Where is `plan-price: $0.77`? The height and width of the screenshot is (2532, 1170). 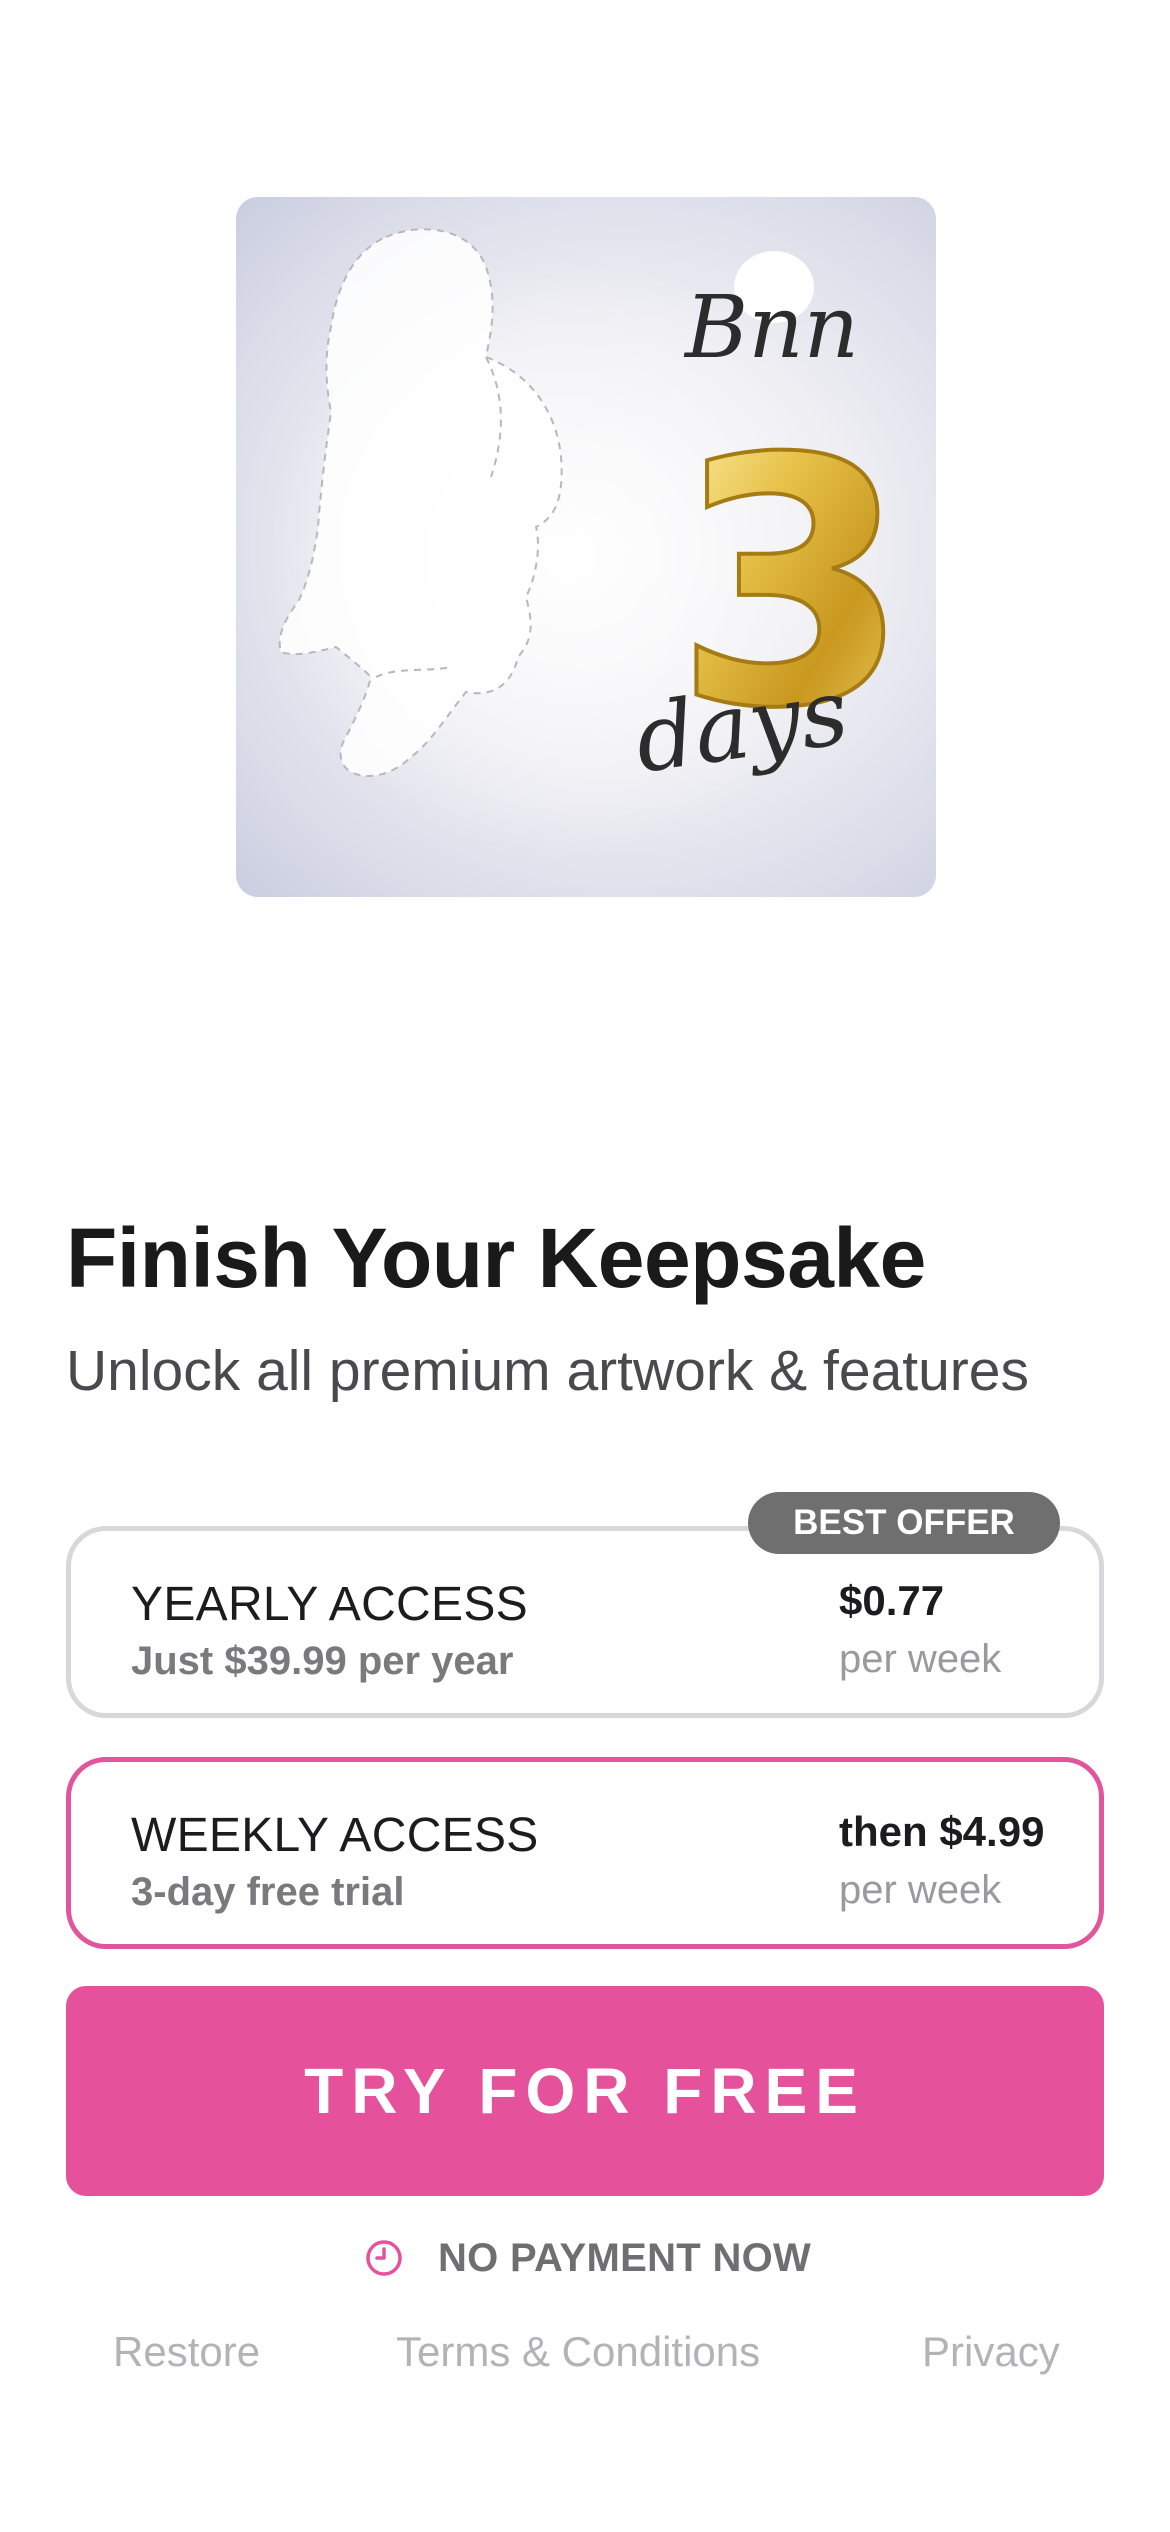 plan-price: $0.77 is located at coordinates (892, 1600).